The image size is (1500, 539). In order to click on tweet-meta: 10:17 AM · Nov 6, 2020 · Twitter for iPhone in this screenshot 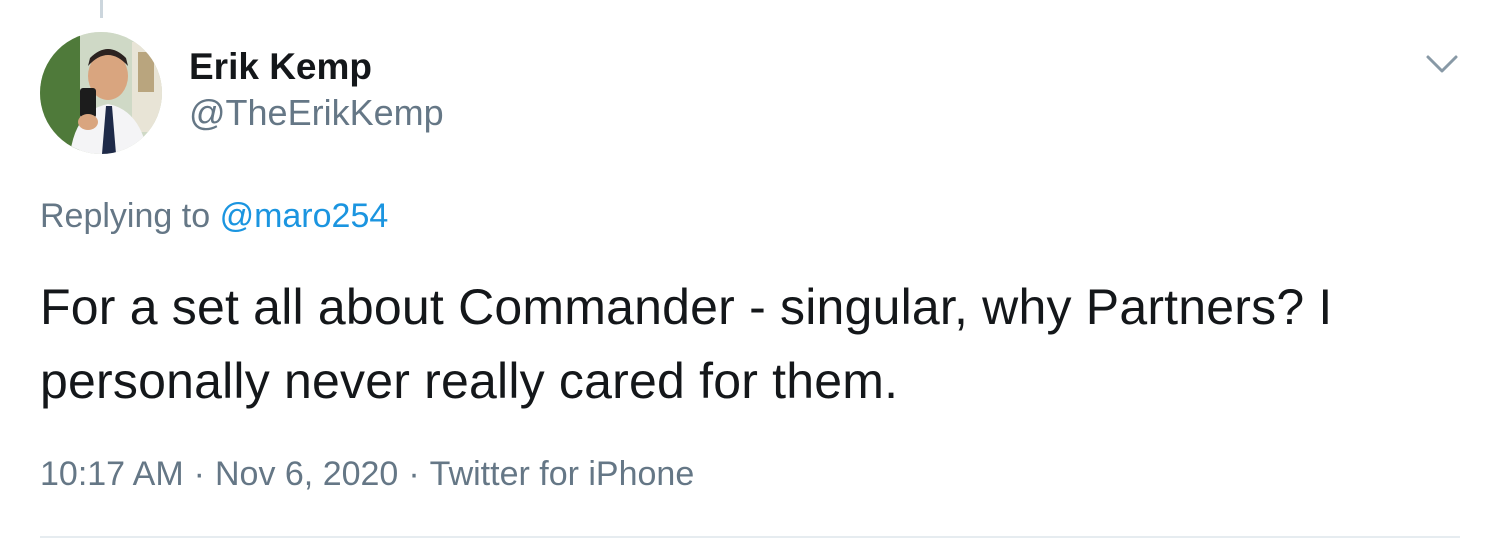, I will do `click(367, 474)`.